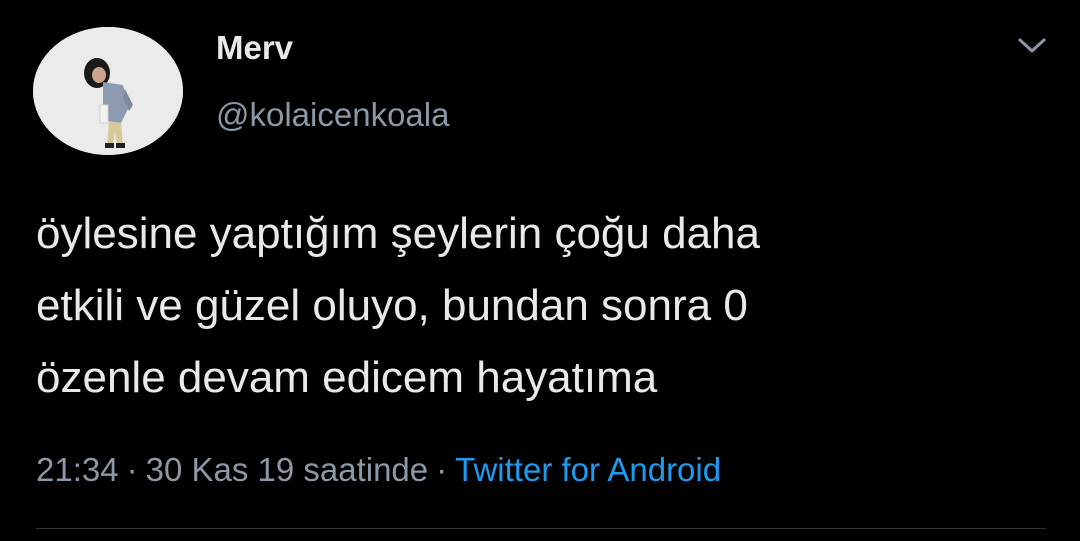  What do you see at coordinates (1032, 45) in the screenshot?
I see `chevron-down-icon` at bounding box center [1032, 45].